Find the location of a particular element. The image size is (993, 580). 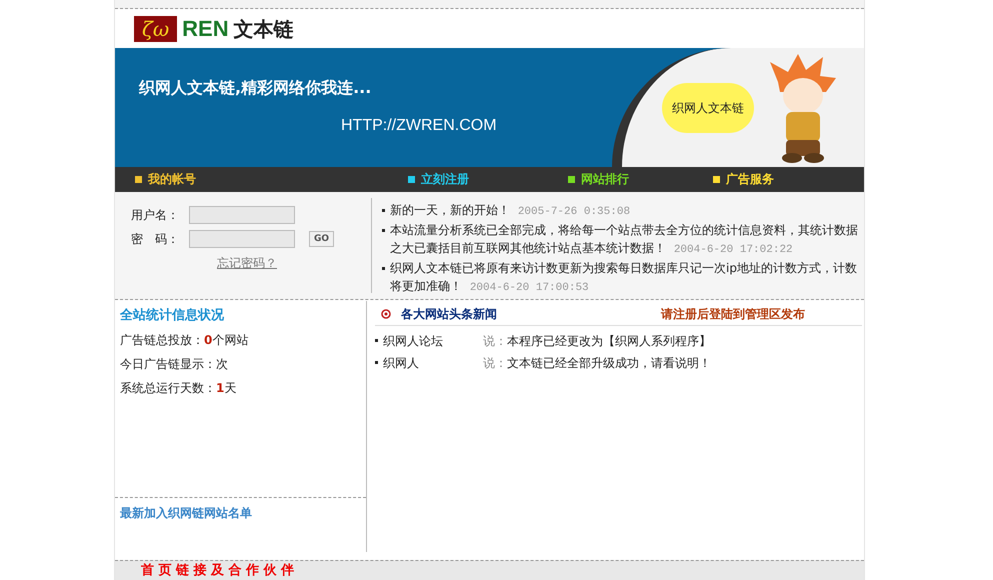

stats-title: 全站统计信息状况 is located at coordinates (172, 315).